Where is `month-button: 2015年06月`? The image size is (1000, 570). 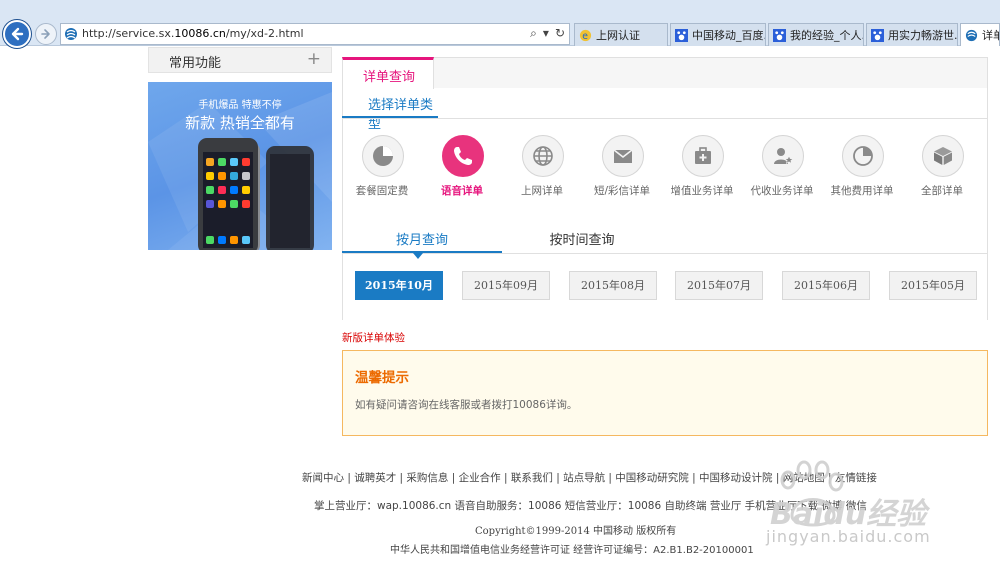
month-button: 2015年06月 is located at coordinates (826, 285).